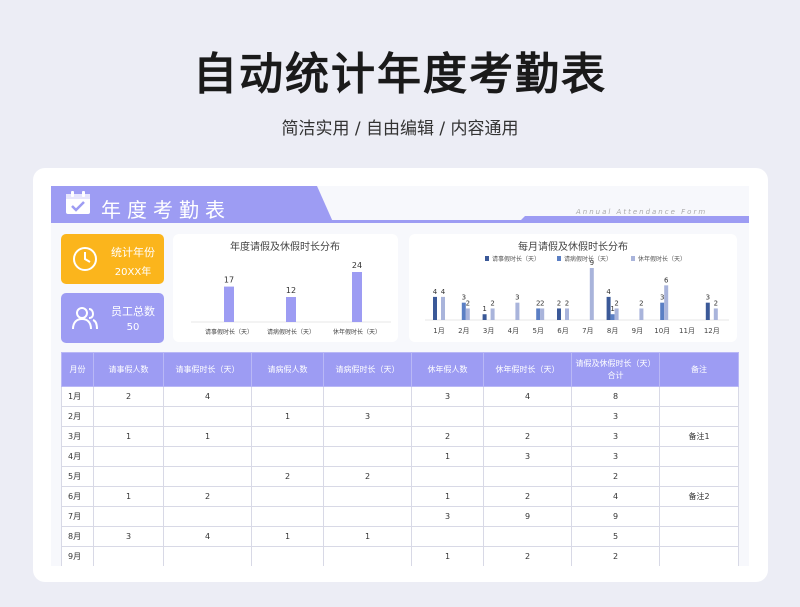  What do you see at coordinates (367, 369) in the screenshot?
I see `table-header-cell: 请病假时长（天）` at bounding box center [367, 369].